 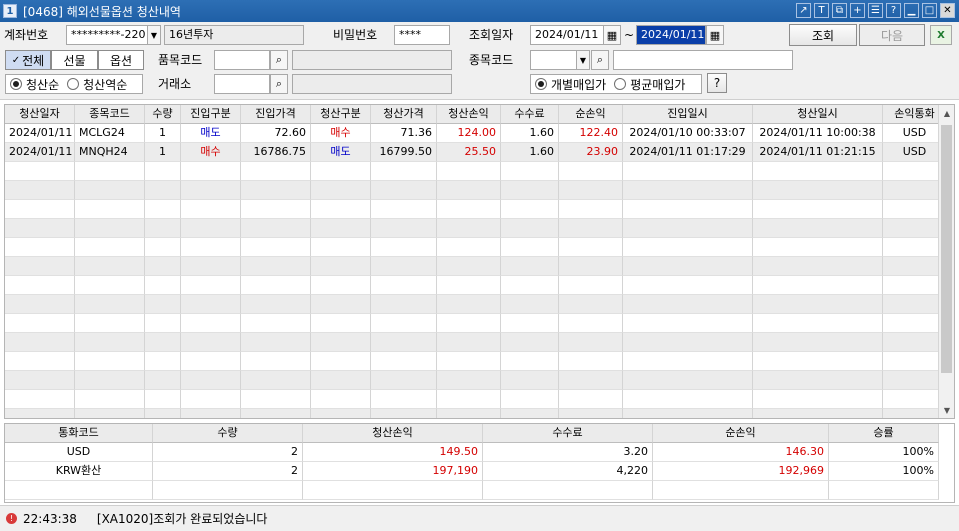 What do you see at coordinates (946, 113) in the screenshot?
I see `scroll-up-icon: ▲` at bounding box center [946, 113].